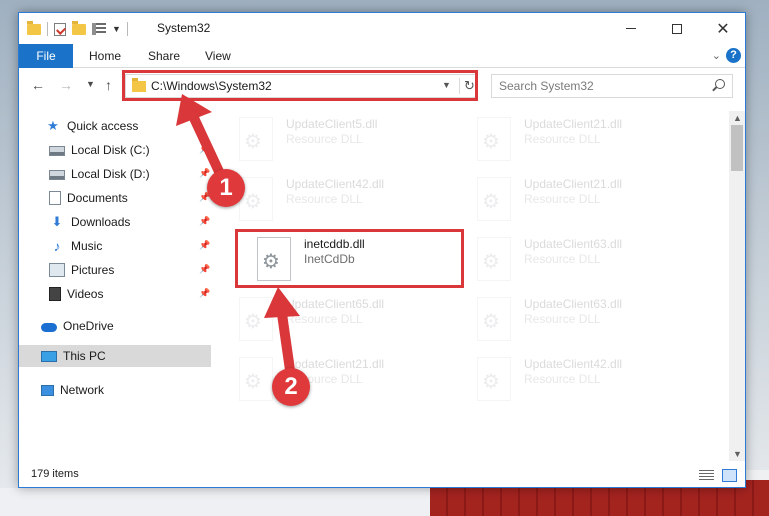  I want to click on maximize-button, so click(677, 28).